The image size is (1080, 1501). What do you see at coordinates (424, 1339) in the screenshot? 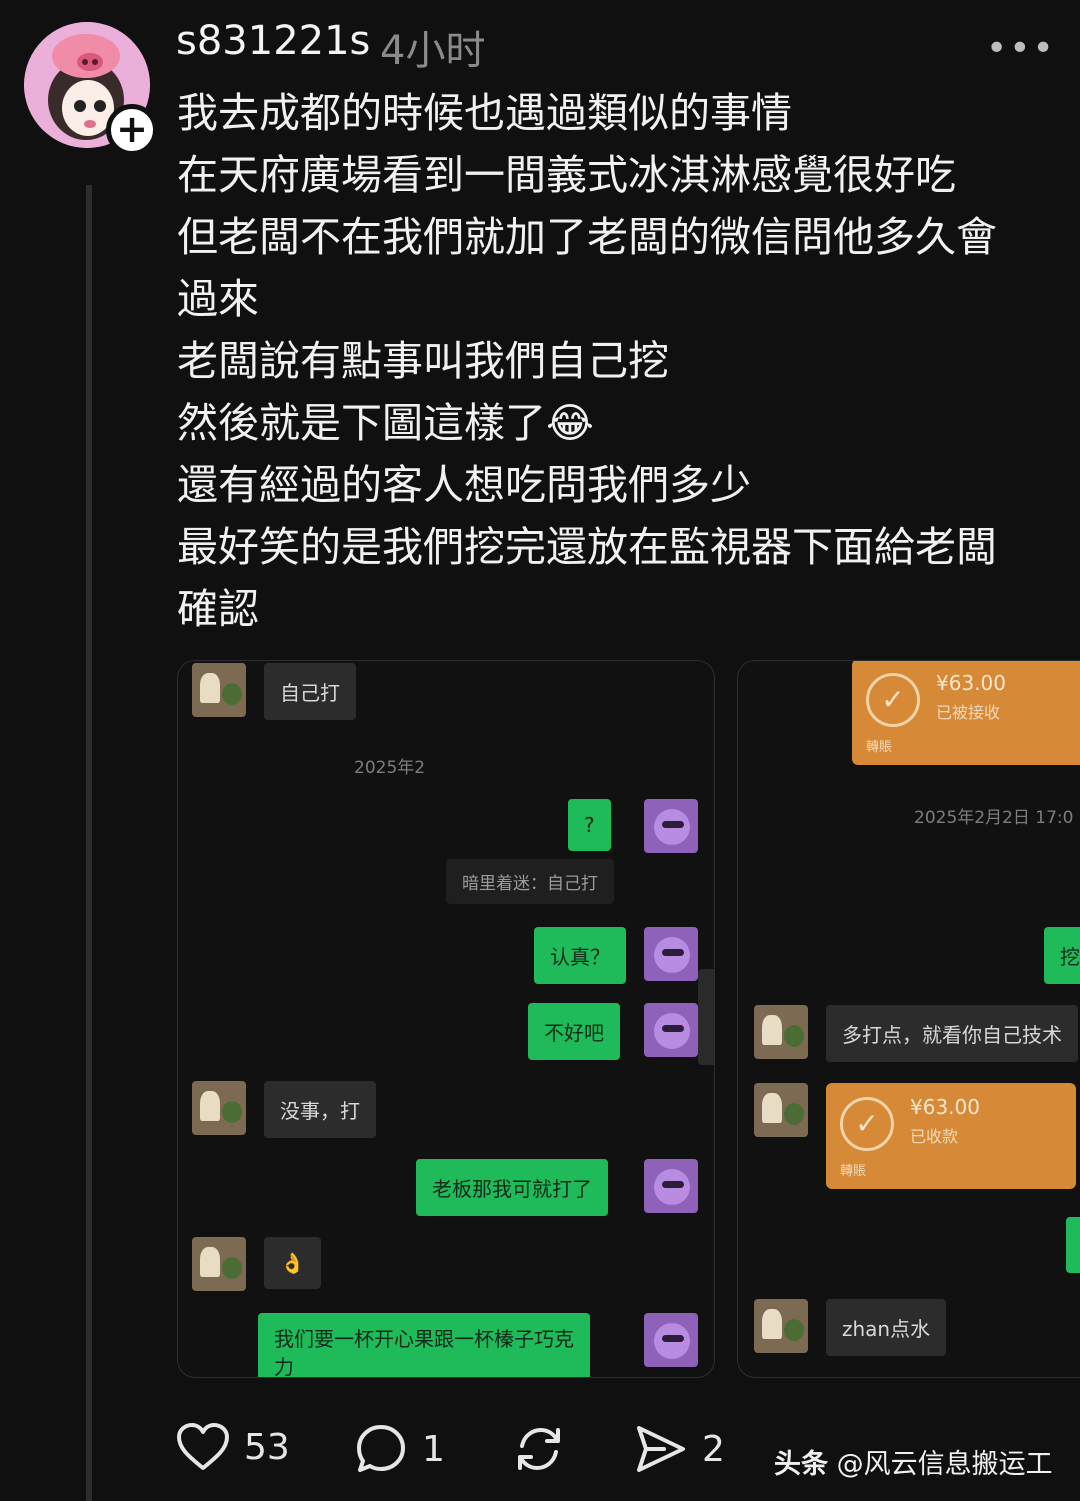
I see `bubble-line: 我们要一杯开心果跟一杯榛子巧克` at bounding box center [424, 1339].